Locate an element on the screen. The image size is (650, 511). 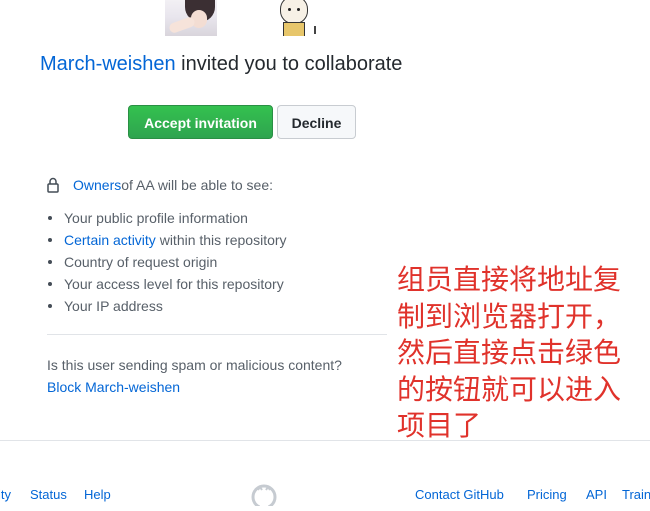
block-user-link: Block March-weishen is located at coordinates (113, 387).